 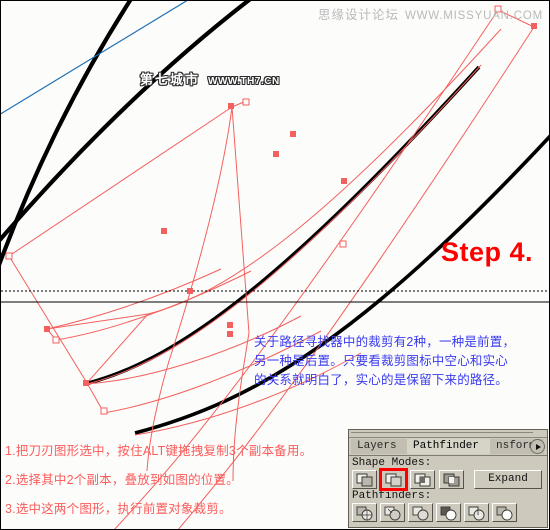 What do you see at coordinates (486, 252) in the screenshot?
I see `step-label: Step 4.` at bounding box center [486, 252].